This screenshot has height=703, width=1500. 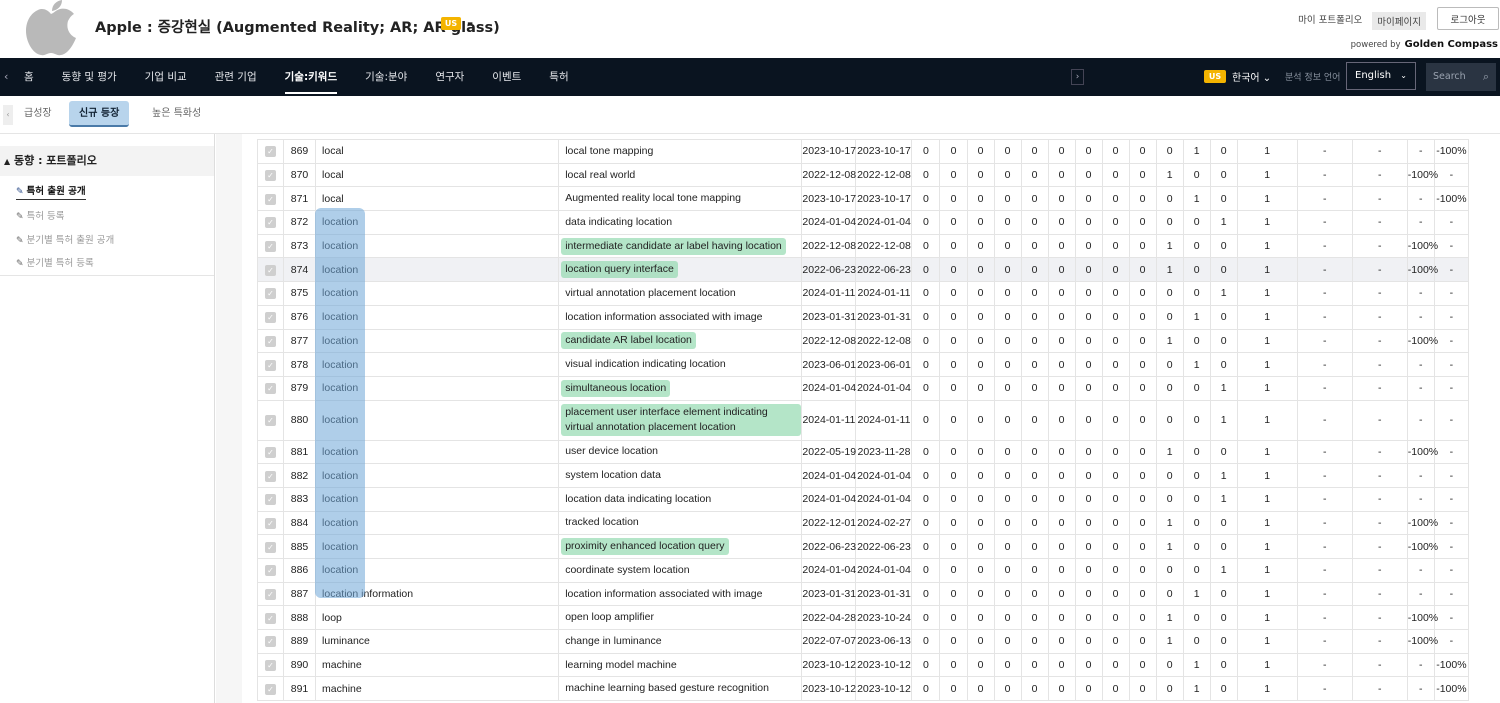 I want to click on nav-item-5: 기술:분야, so click(x=386, y=77).